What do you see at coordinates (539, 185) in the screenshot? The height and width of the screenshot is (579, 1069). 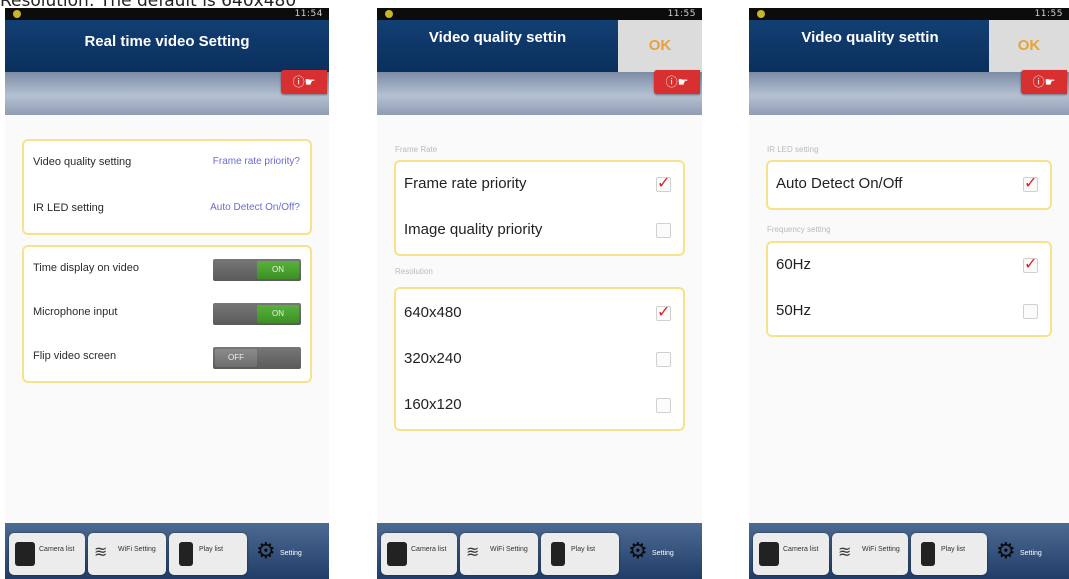 I see `option-frame-rate-priority: Frame rate priority` at bounding box center [539, 185].